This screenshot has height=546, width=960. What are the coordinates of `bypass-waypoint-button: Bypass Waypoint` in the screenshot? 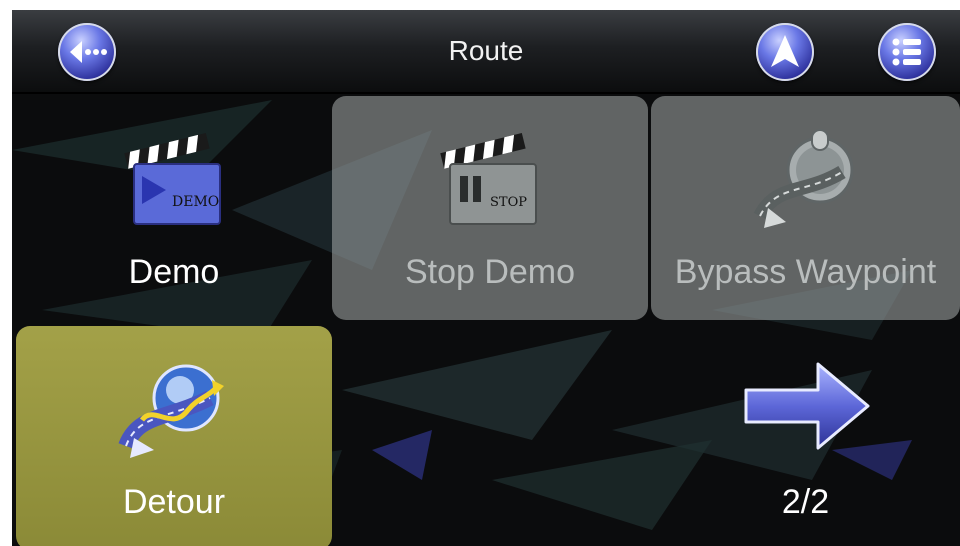 It's located at (805, 208).